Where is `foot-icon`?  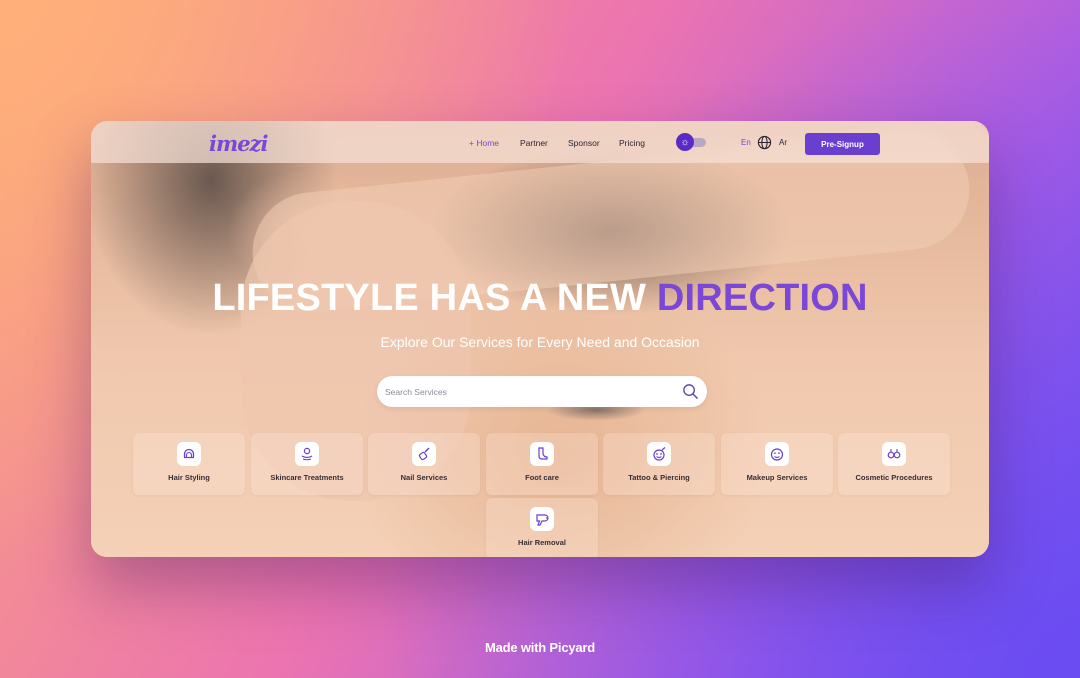 foot-icon is located at coordinates (542, 454).